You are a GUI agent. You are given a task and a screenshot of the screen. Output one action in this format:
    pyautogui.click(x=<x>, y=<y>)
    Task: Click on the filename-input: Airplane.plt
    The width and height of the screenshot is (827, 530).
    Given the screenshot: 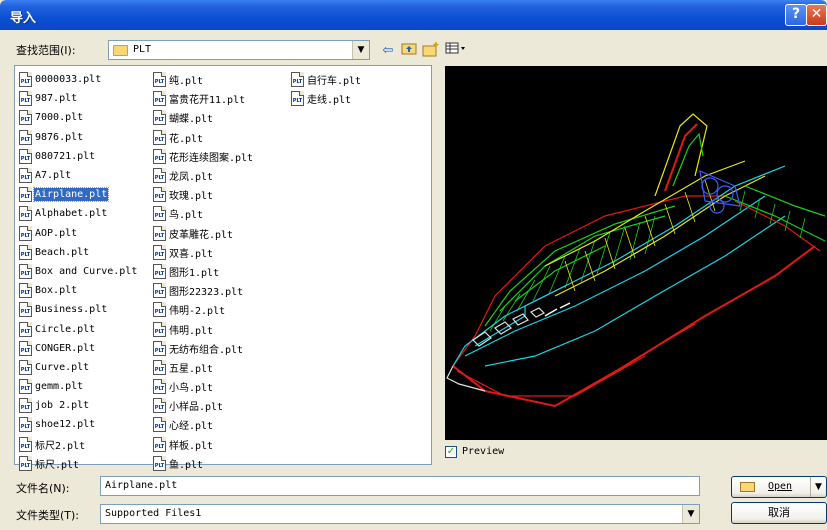 What is the action you would take?
    pyautogui.click(x=400, y=486)
    